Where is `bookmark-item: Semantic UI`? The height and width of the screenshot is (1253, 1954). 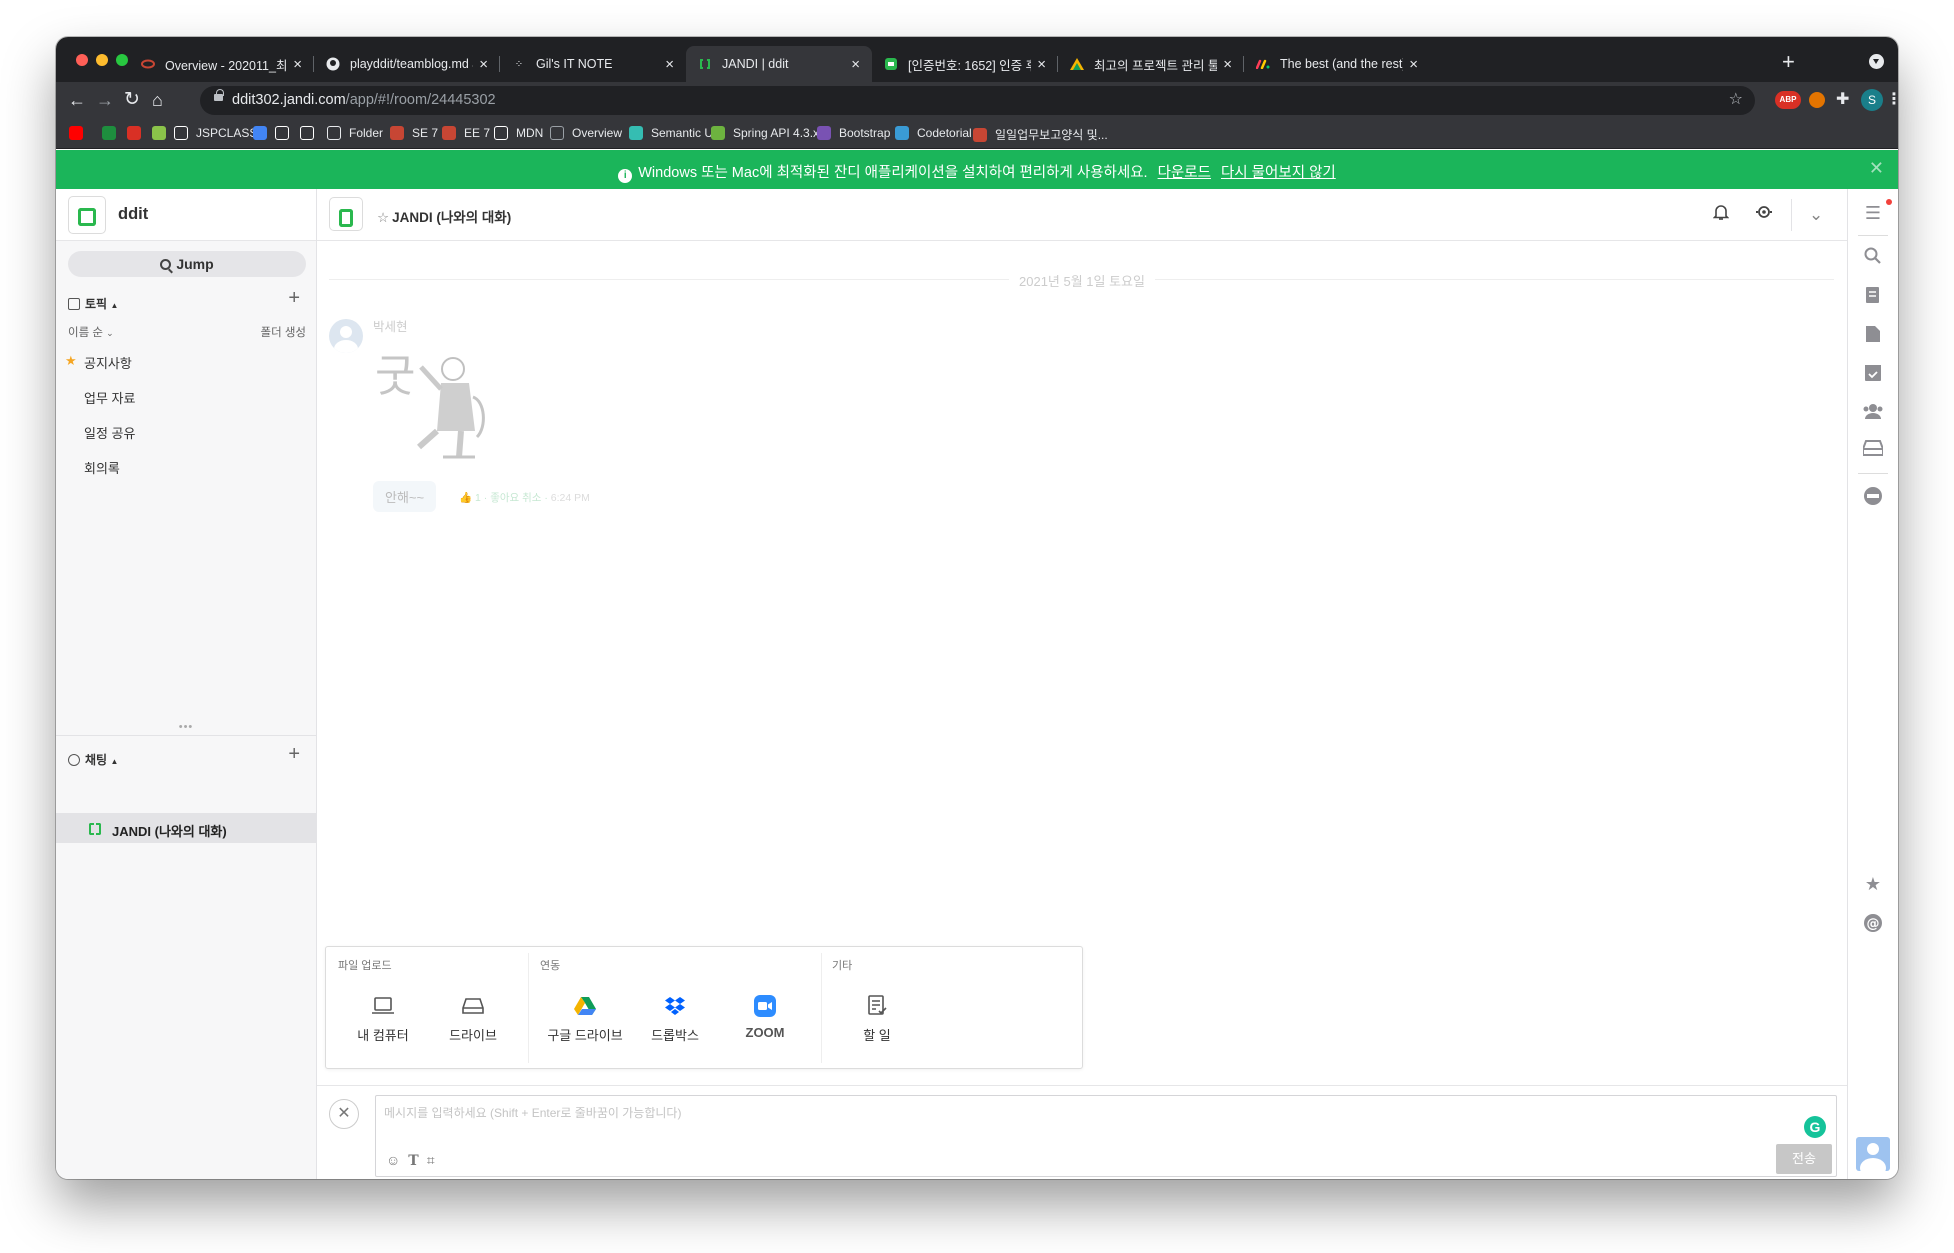 bookmark-item: Semantic UI is located at coordinates (672, 133).